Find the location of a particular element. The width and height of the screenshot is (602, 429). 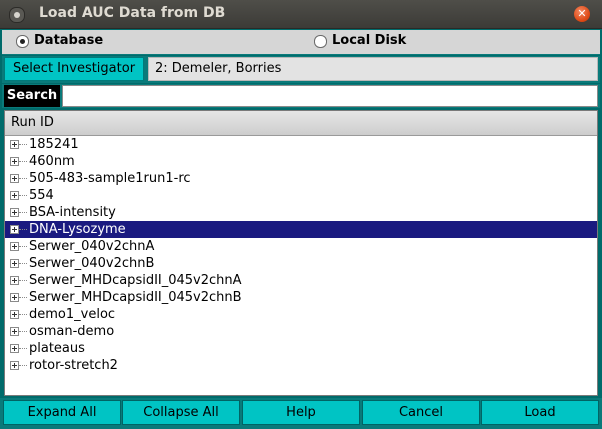

load-button: Load is located at coordinates (540, 412).